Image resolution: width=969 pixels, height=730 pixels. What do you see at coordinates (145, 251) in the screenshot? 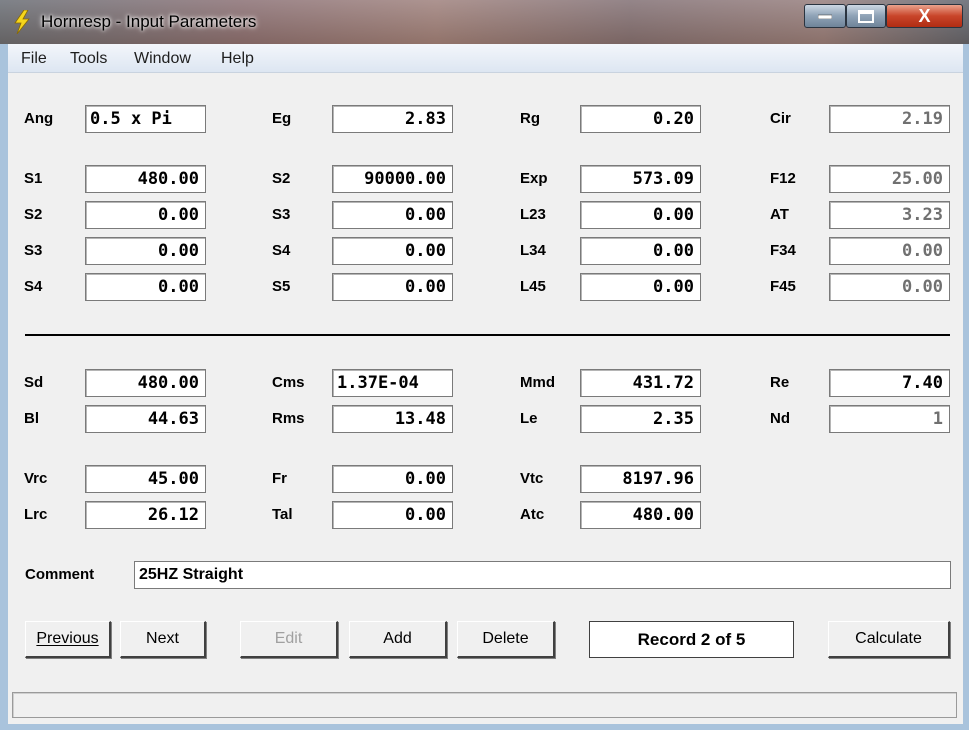
I see `s3-field: 0.00` at bounding box center [145, 251].